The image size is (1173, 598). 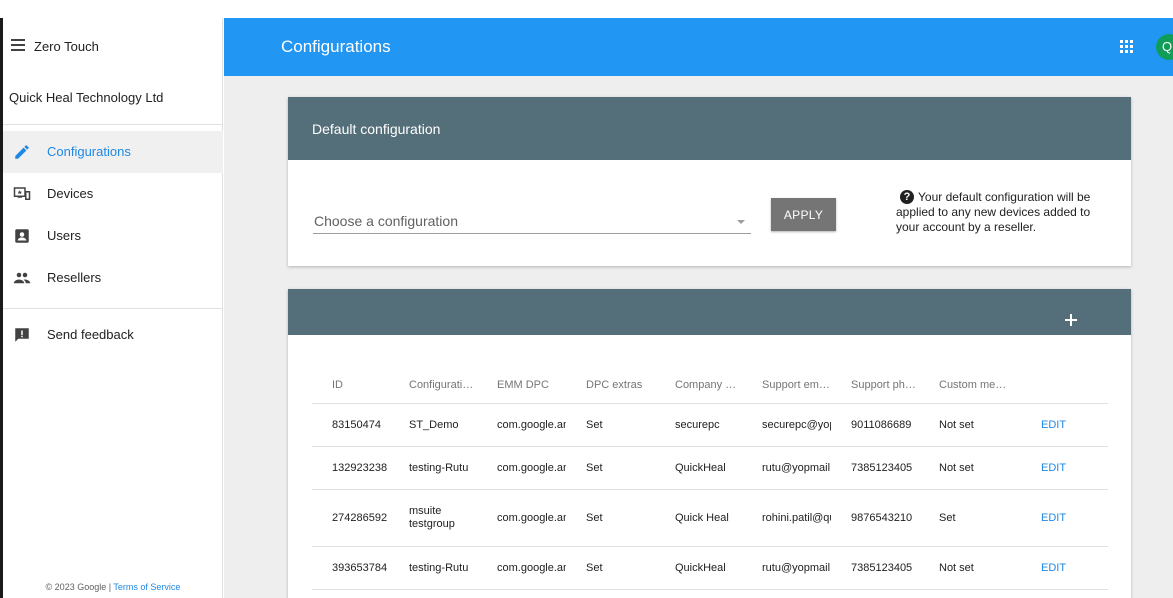 I want to click on card-header: Default configuration, so click(x=709, y=128).